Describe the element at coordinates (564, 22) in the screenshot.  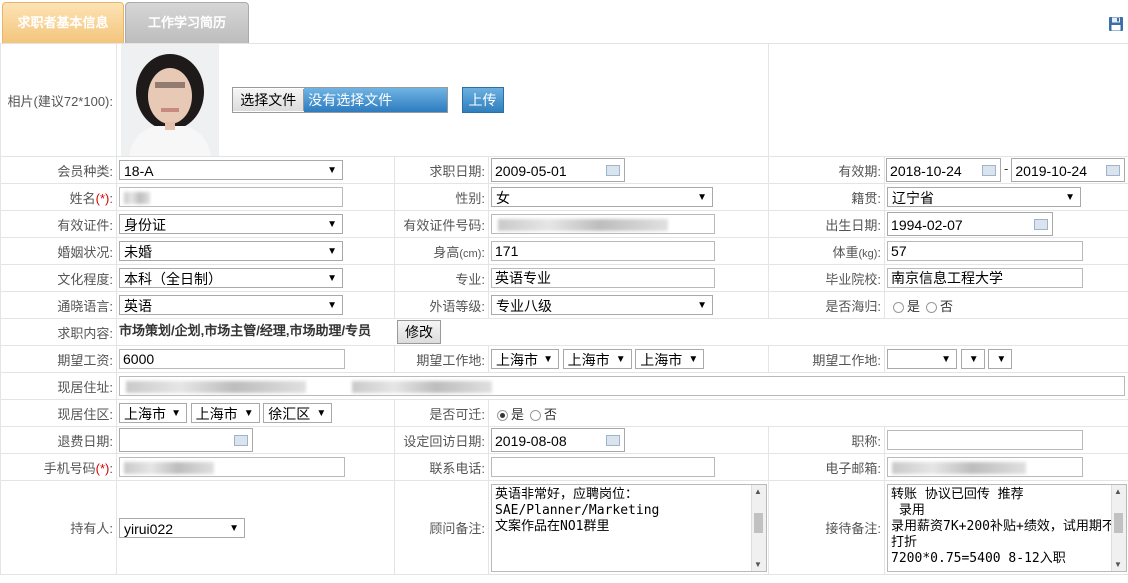
I see `tab-bar: 求职者基本信息 工作学习简历` at that location.